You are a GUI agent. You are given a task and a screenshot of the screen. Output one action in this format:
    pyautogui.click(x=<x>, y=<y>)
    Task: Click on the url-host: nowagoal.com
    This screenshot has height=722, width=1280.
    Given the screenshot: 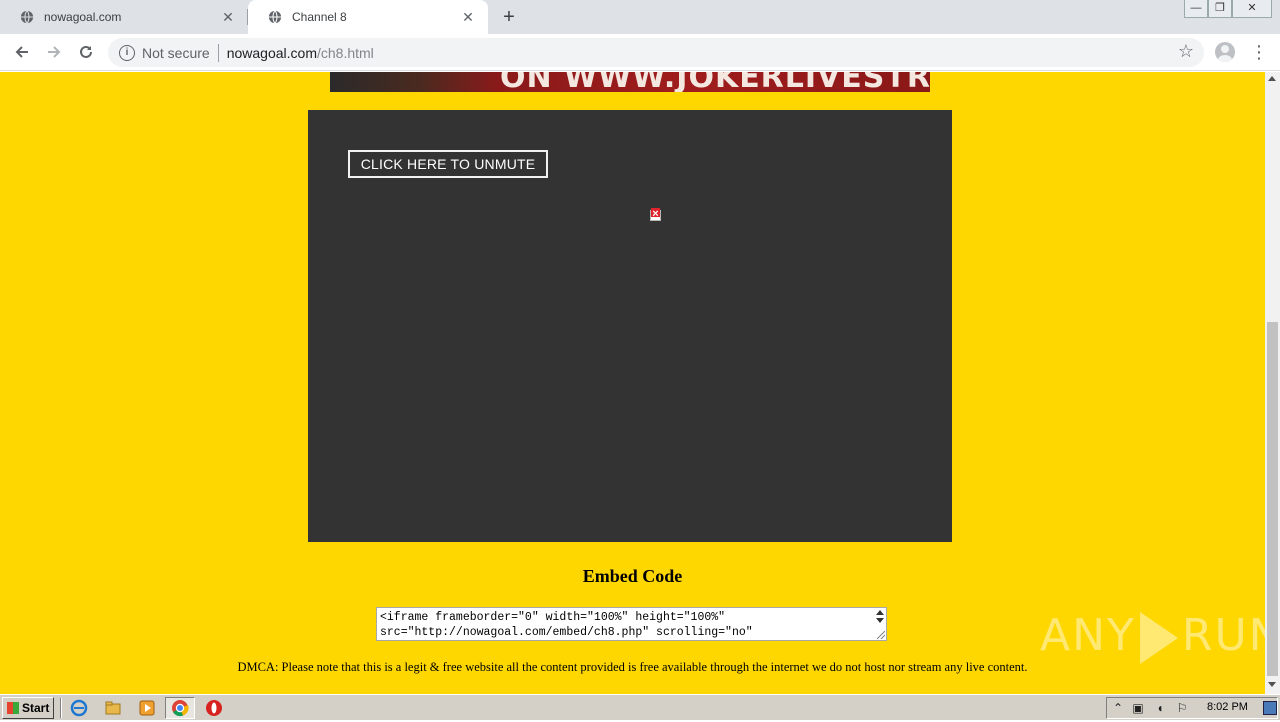 What is the action you would take?
    pyautogui.click(x=271, y=52)
    